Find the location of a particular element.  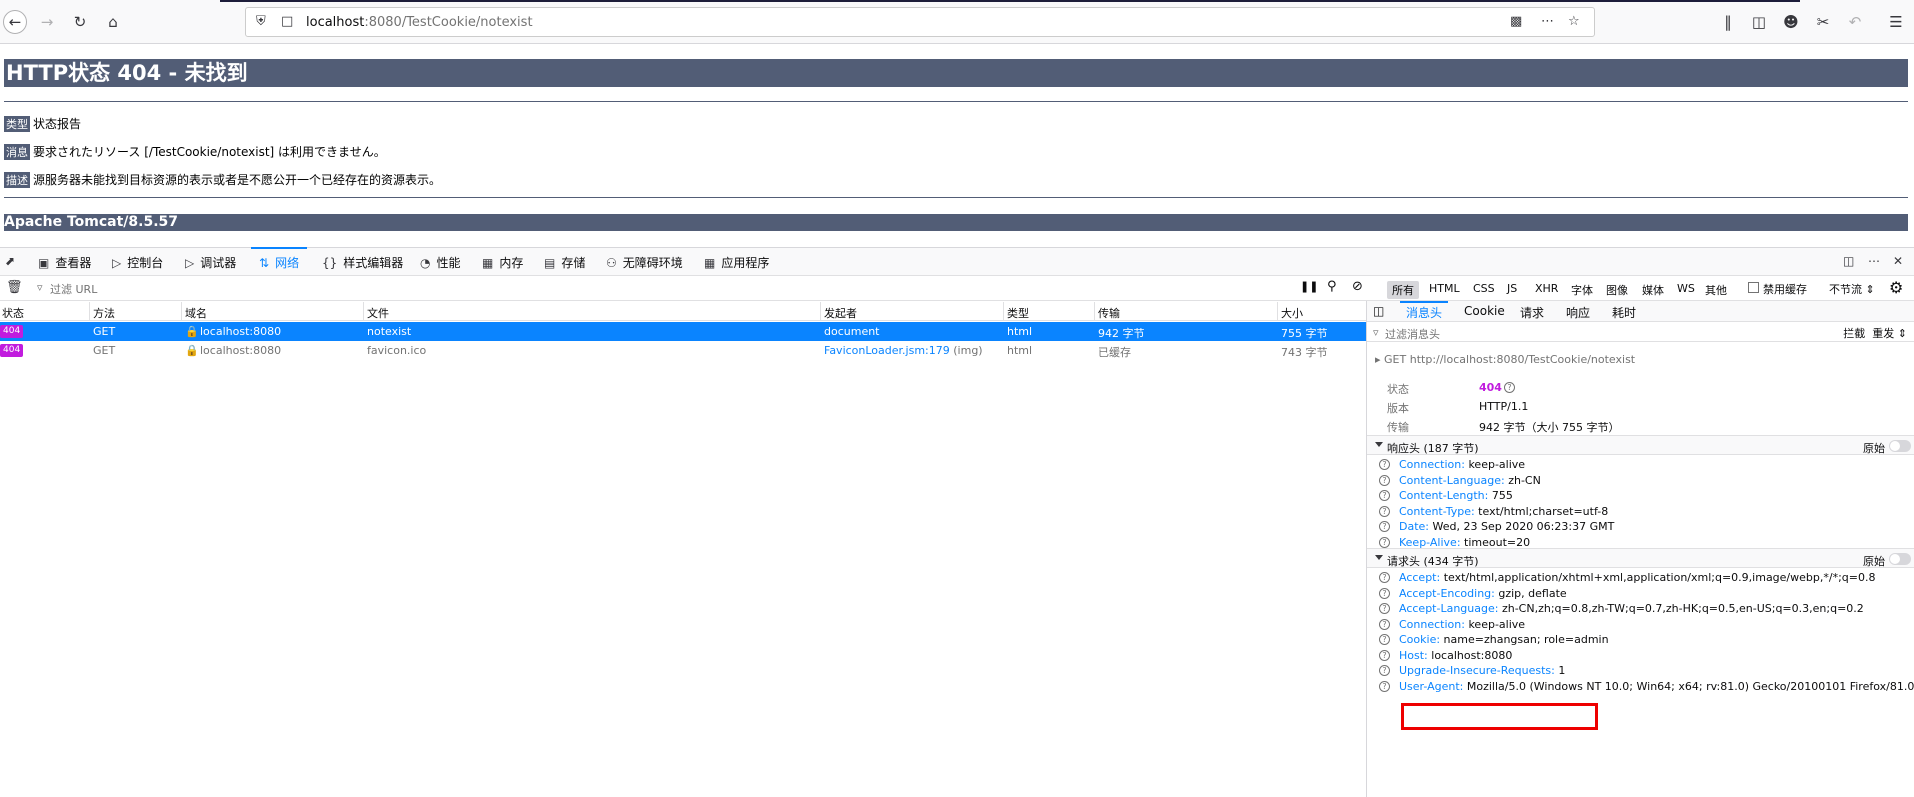

pause-icon: ❚❚ is located at coordinates (1309, 286).